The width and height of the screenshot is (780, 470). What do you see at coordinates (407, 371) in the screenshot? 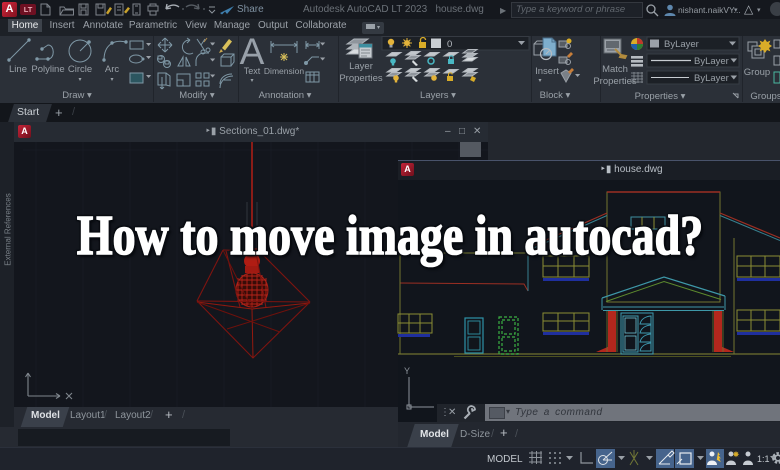
I see `svg-text: Y` at bounding box center [407, 371].